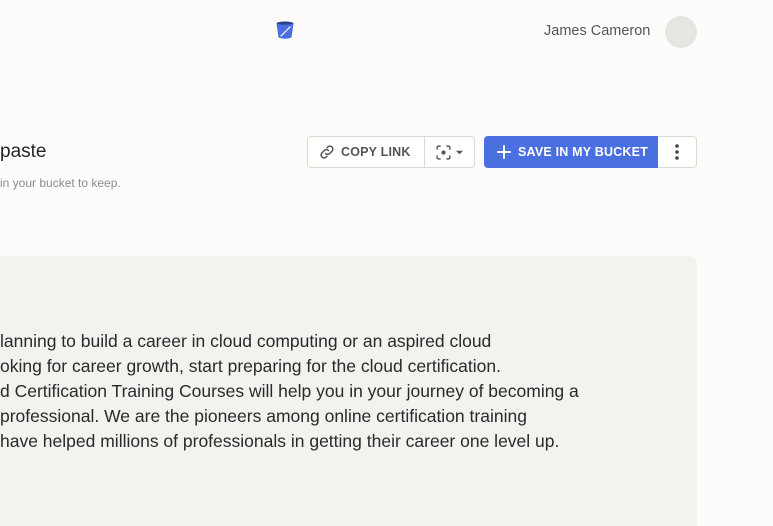 The height and width of the screenshot is (526, 773). Describe the element at coordinates (681, 32) in the screenshot. I see `avatar` at that location.